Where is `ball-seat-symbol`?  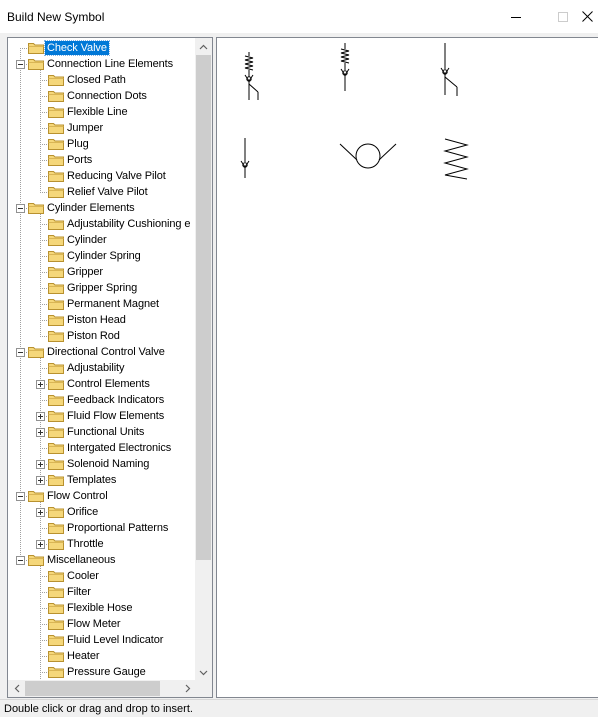 ball-seat-symbol is located at coordinates (368, 156).